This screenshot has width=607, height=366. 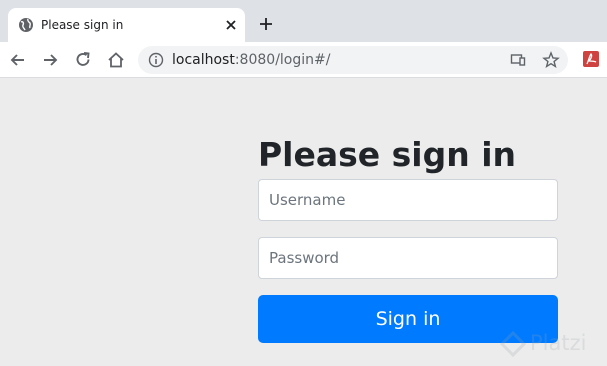 What do you see at coordinates (408, 258) in the screenshot?
I see `password-input` at bounding box center [408, 258].